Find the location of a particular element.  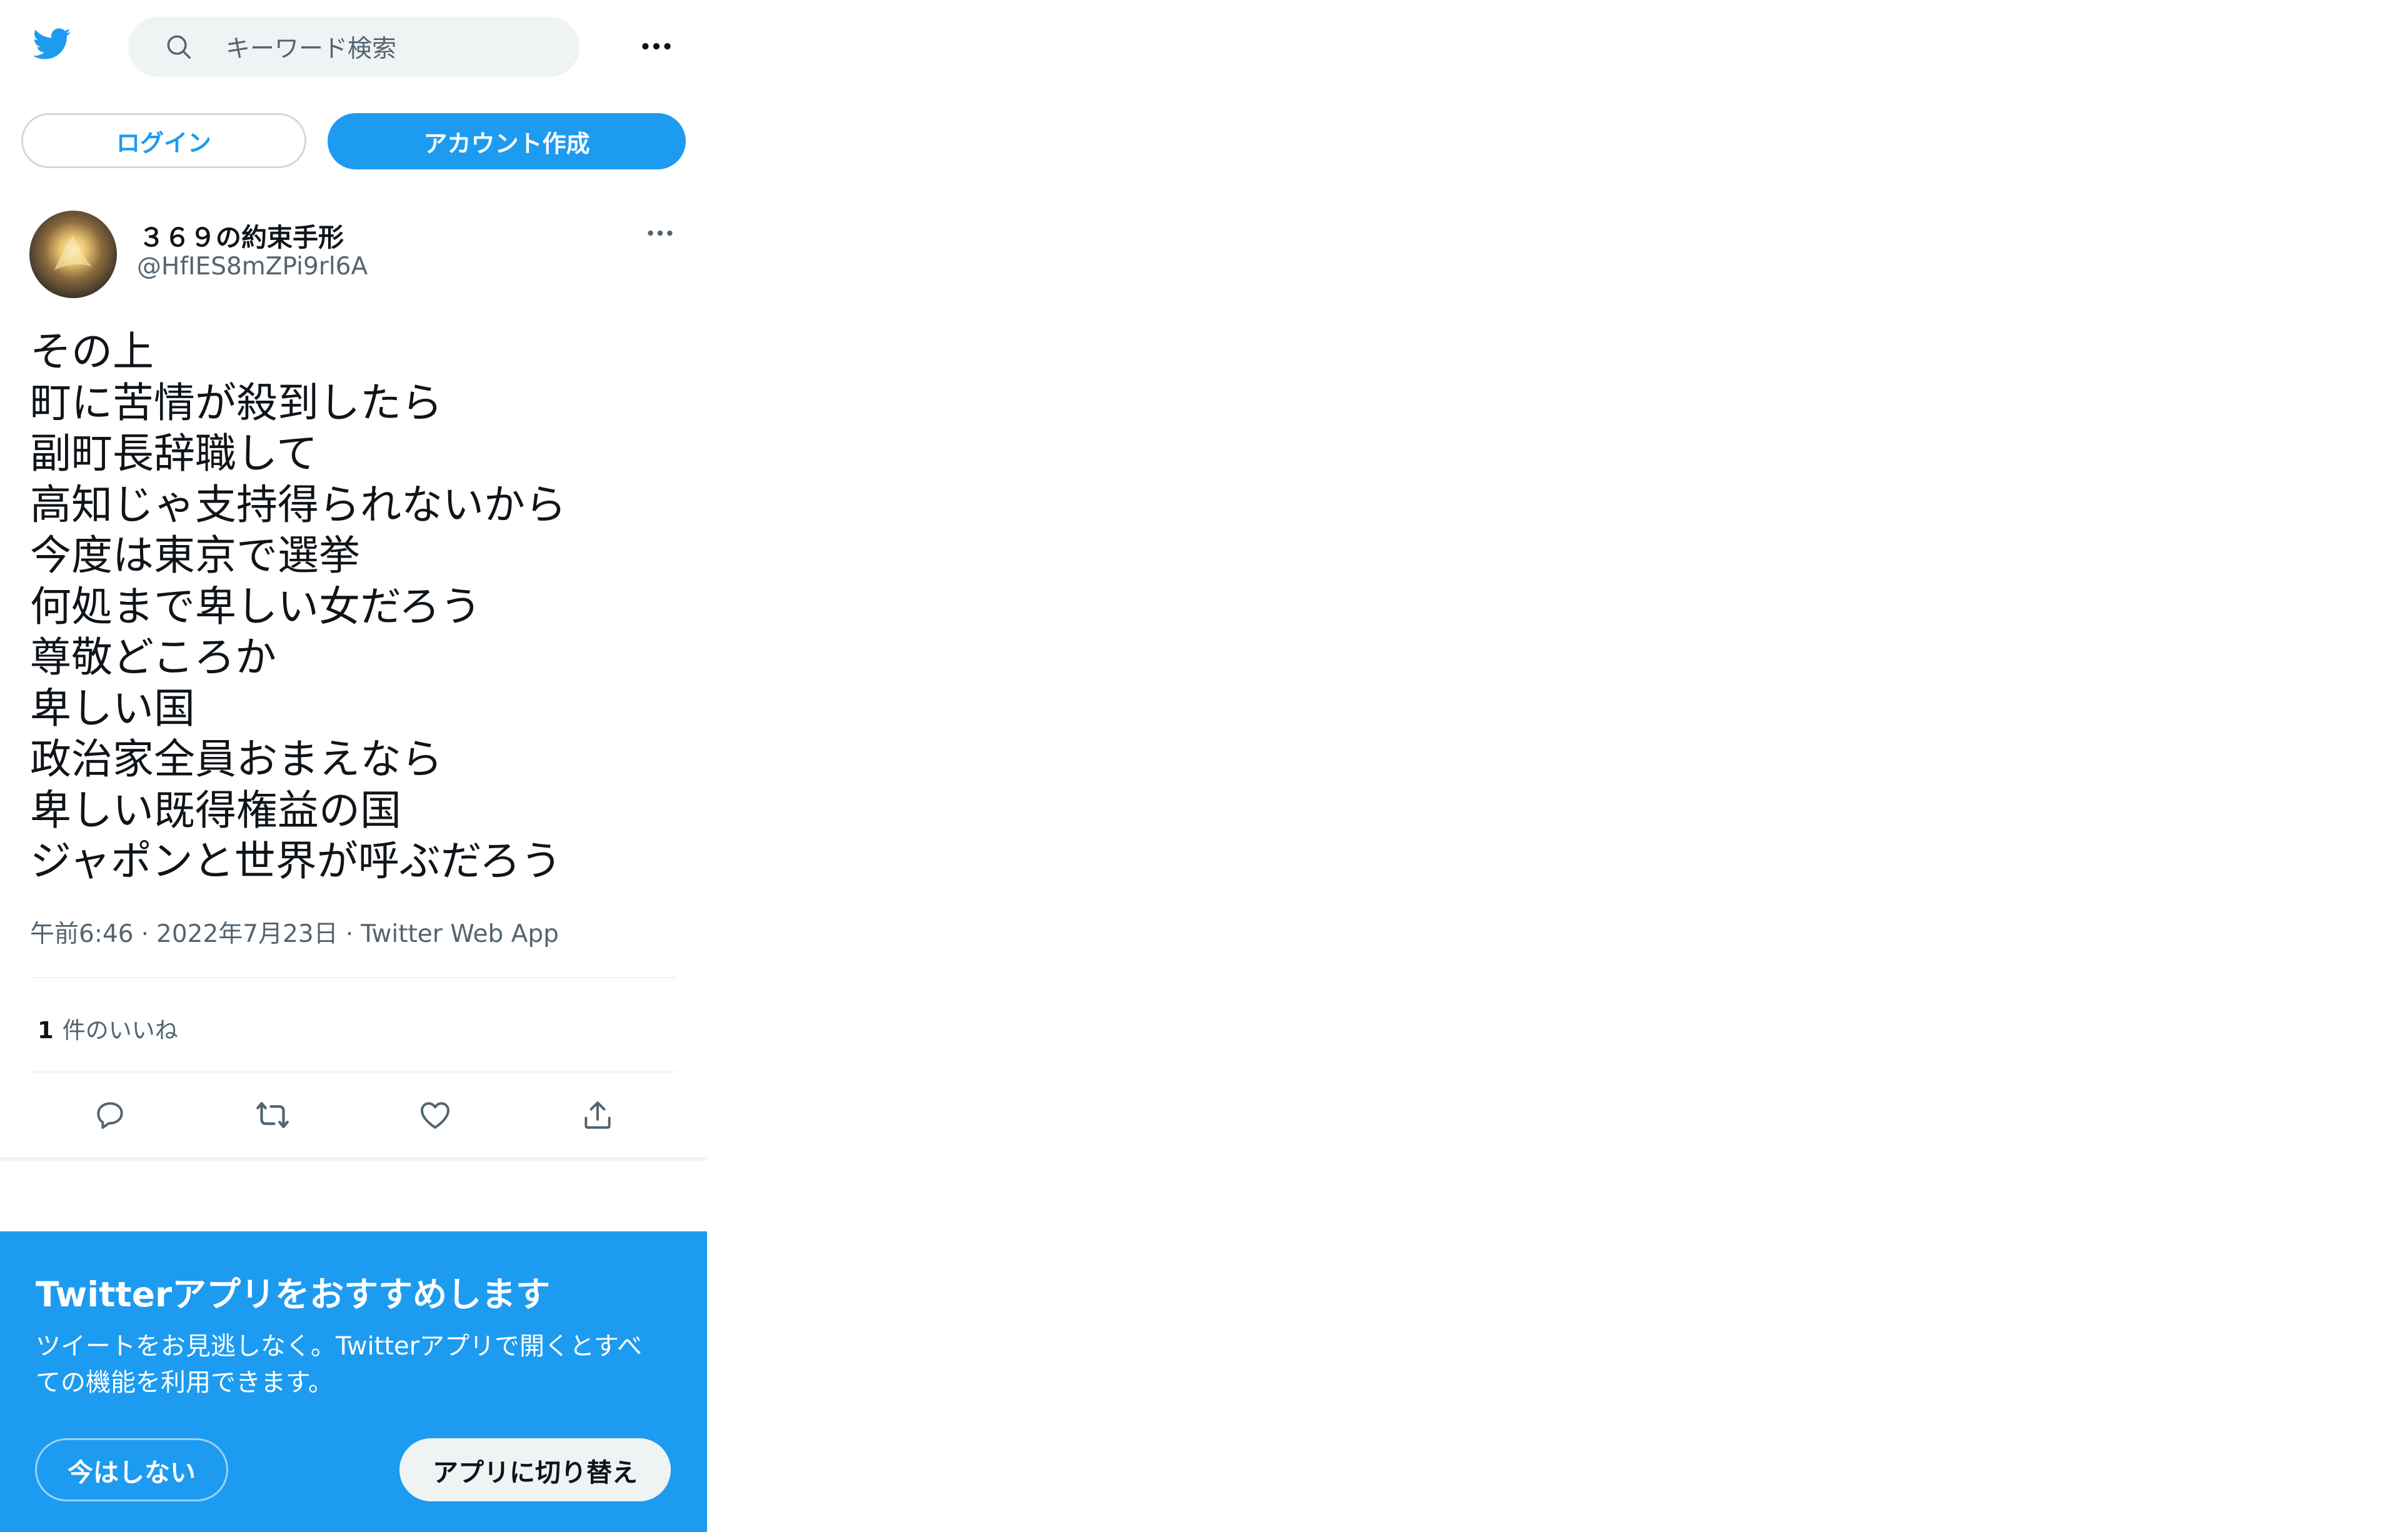

likes-count: 1 is located at coordinates (46, 1030).